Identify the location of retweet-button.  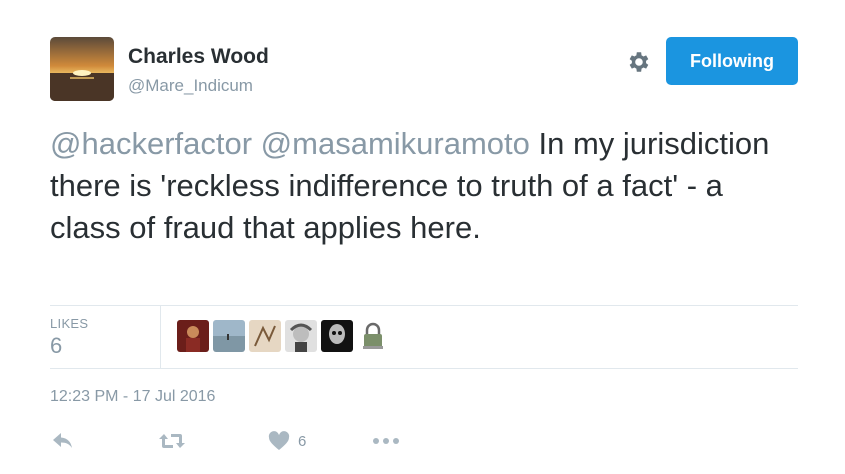
(172, 441).